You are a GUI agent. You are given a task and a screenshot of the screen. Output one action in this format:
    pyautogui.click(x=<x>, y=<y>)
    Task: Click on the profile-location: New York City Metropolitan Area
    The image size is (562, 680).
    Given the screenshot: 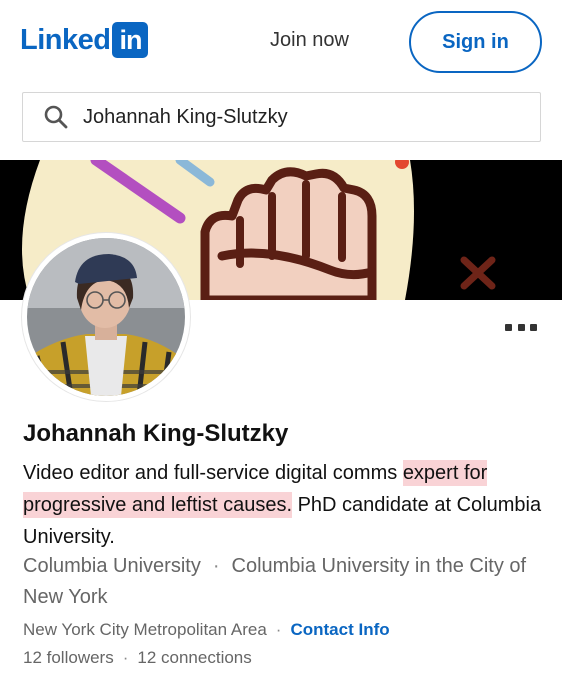 What is the action you would take?
    pyautogui.click(x=145, y=629)
    